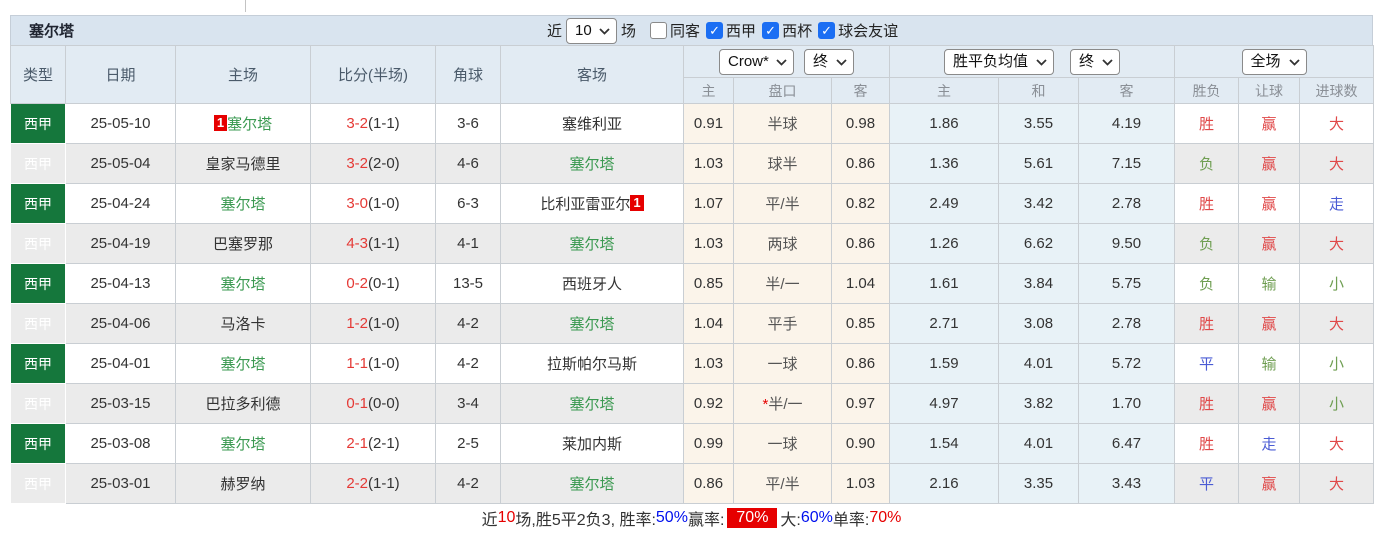  I want to click on filter-checkbox-label: 西甲, so click(741, 31).